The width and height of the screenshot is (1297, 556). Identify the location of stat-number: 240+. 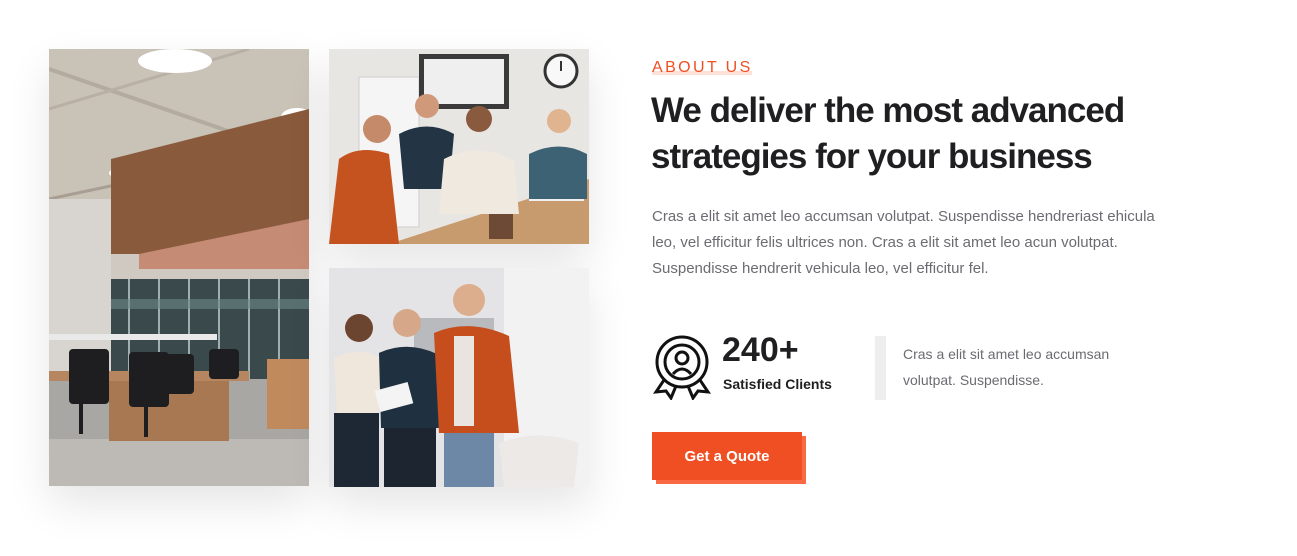
(760, 350).